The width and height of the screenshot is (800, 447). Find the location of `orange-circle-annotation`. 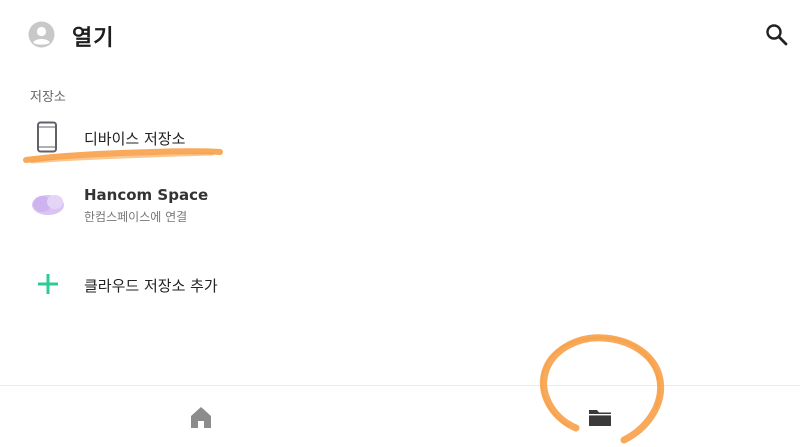

orange-circle-annotation is located at coordinates (602, 389).